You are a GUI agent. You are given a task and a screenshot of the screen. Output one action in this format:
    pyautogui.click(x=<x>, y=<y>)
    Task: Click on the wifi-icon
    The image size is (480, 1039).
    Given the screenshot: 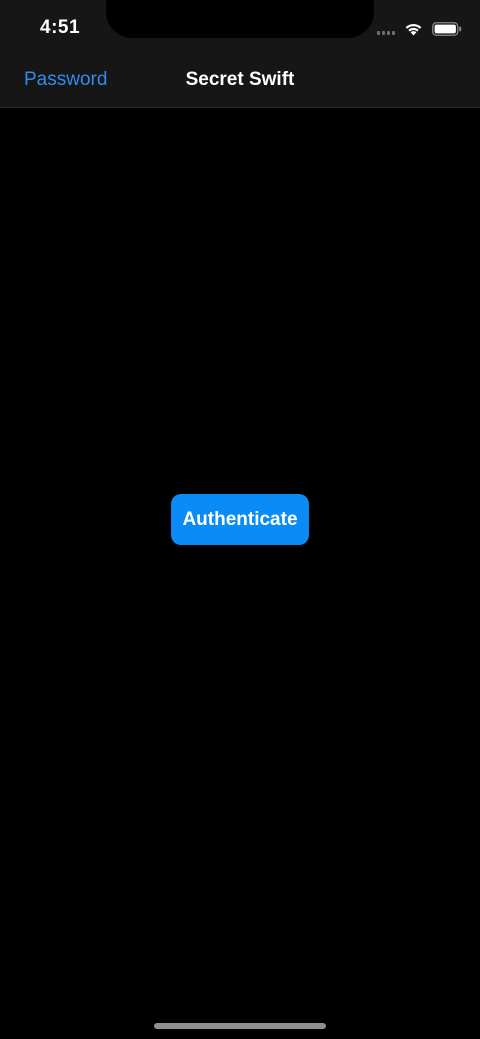 What is the action you would take?
    pyautogui.click(x=413, y=29)
    